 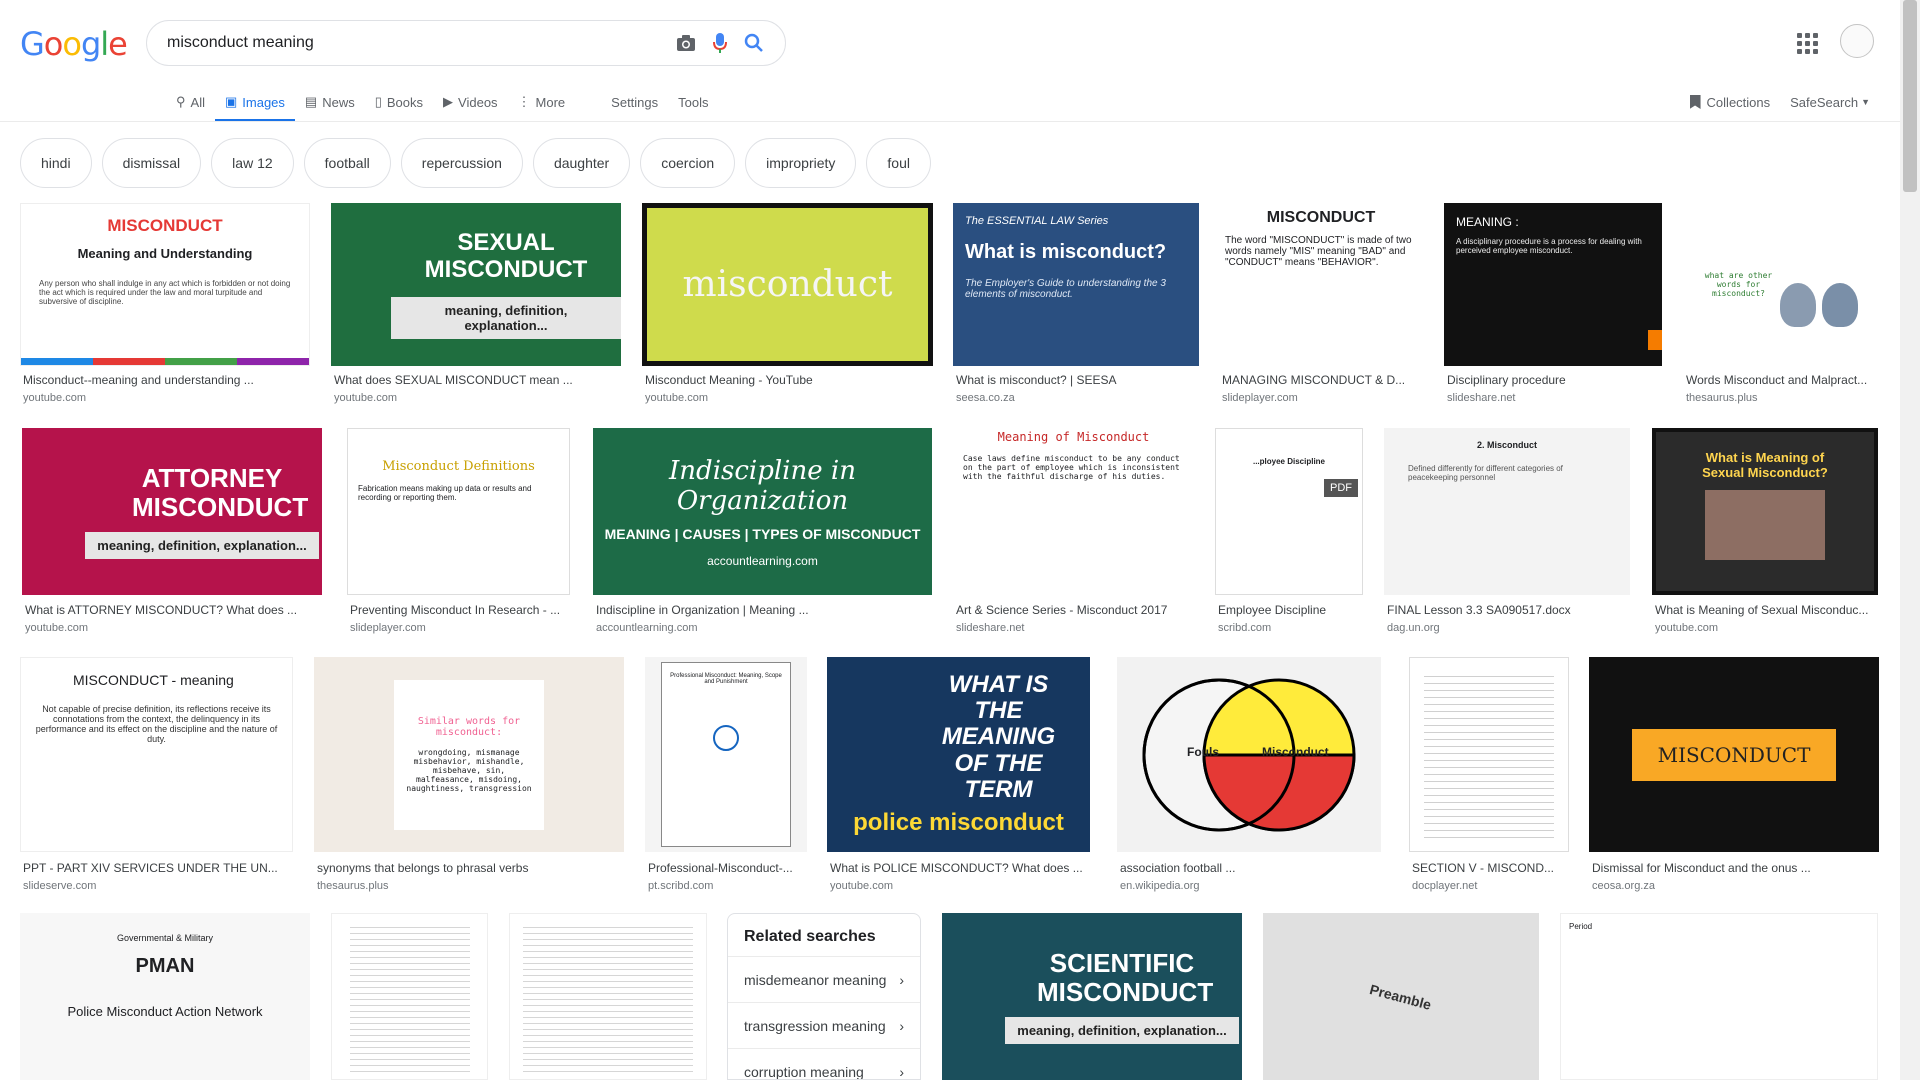 I want to click on image-result: Preamble, so click(x=1401, y=996).